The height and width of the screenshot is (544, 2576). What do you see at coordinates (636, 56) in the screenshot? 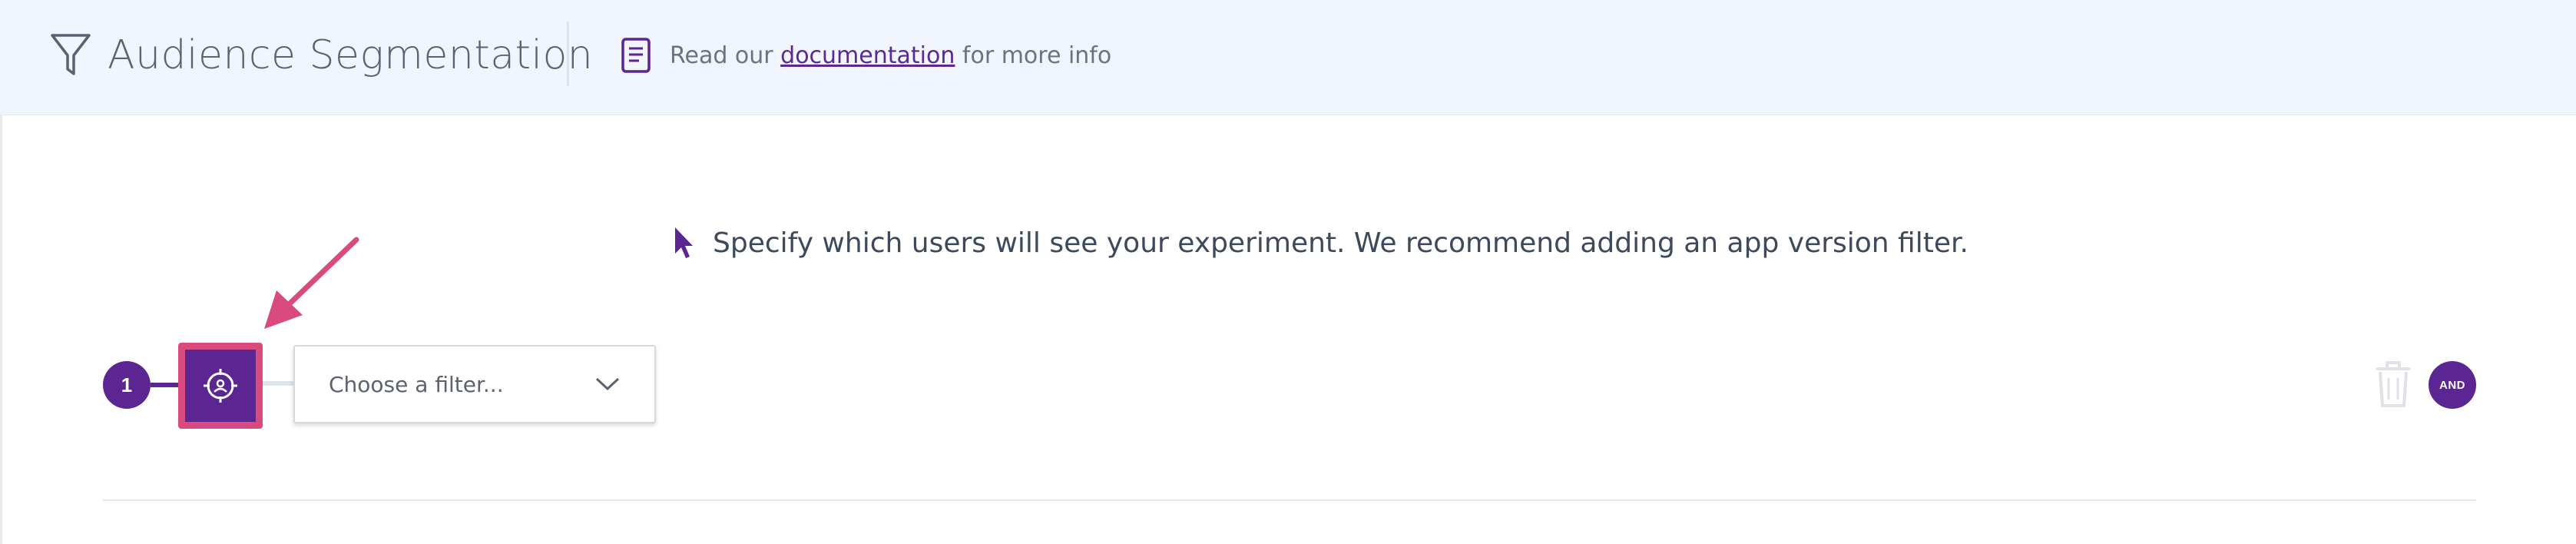
I see `document-icon` at bounding box center [636, 56].